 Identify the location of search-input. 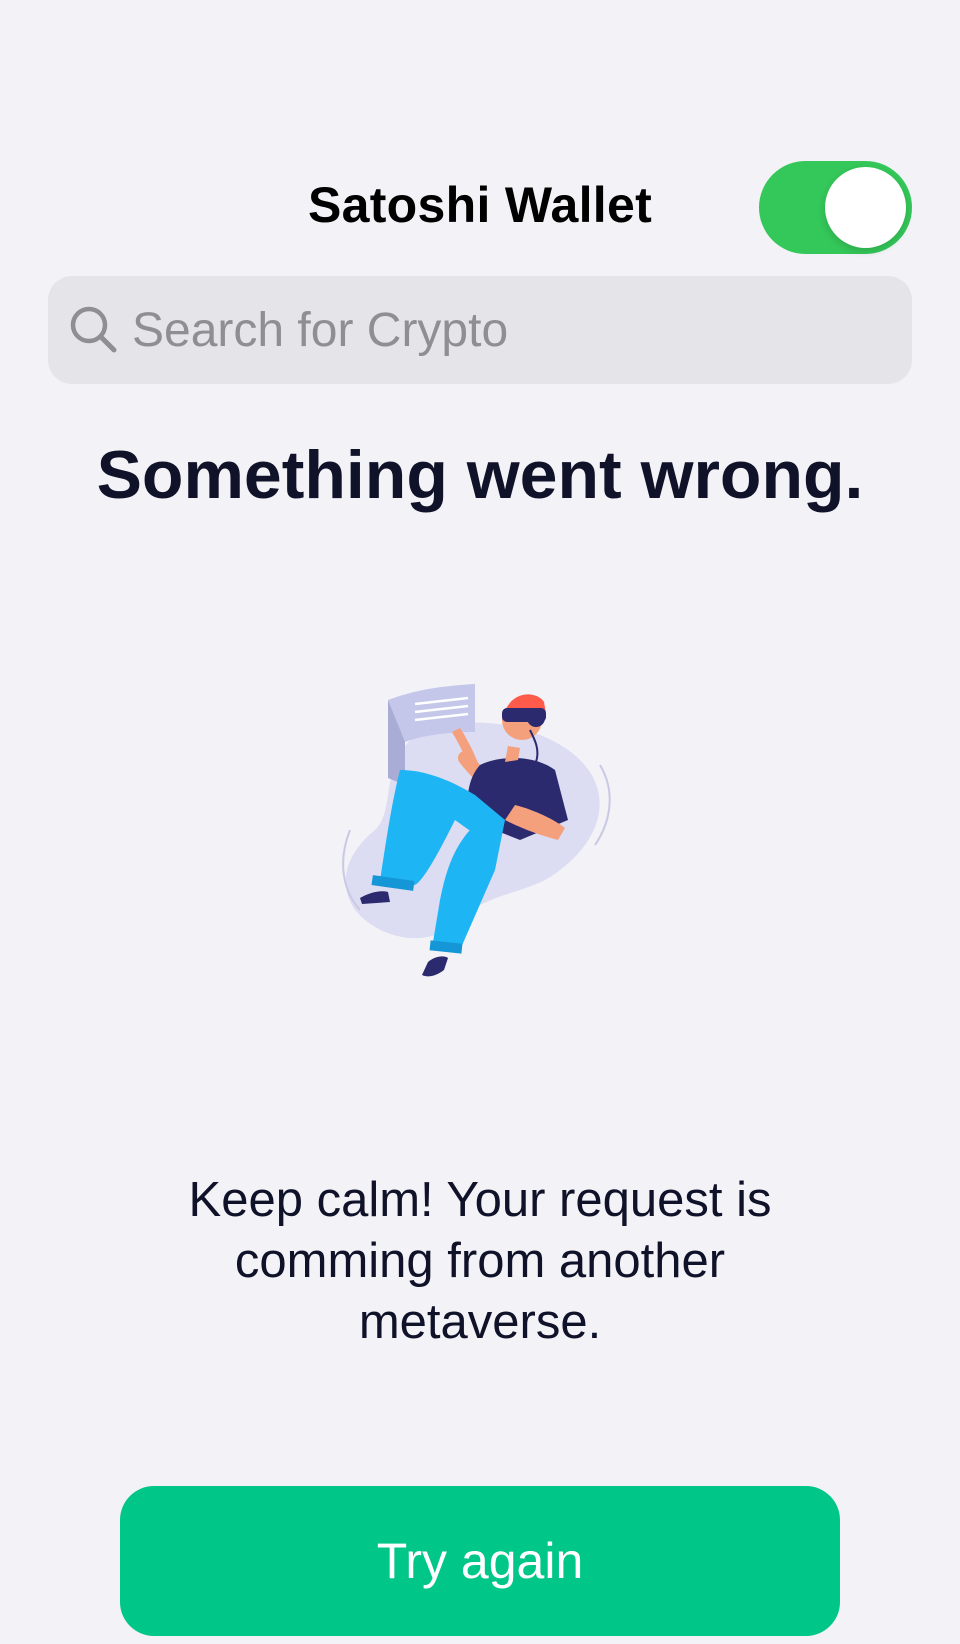
(512, 330).